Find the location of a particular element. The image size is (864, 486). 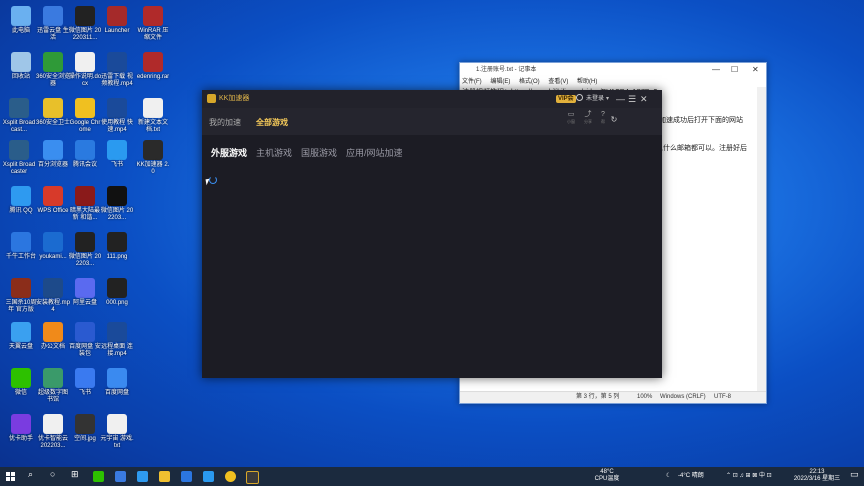

tray-icons: ⌃ ⊡ ♫ ⊞ ⊠ 中 ⊡ is located at coordinates (749, 476).